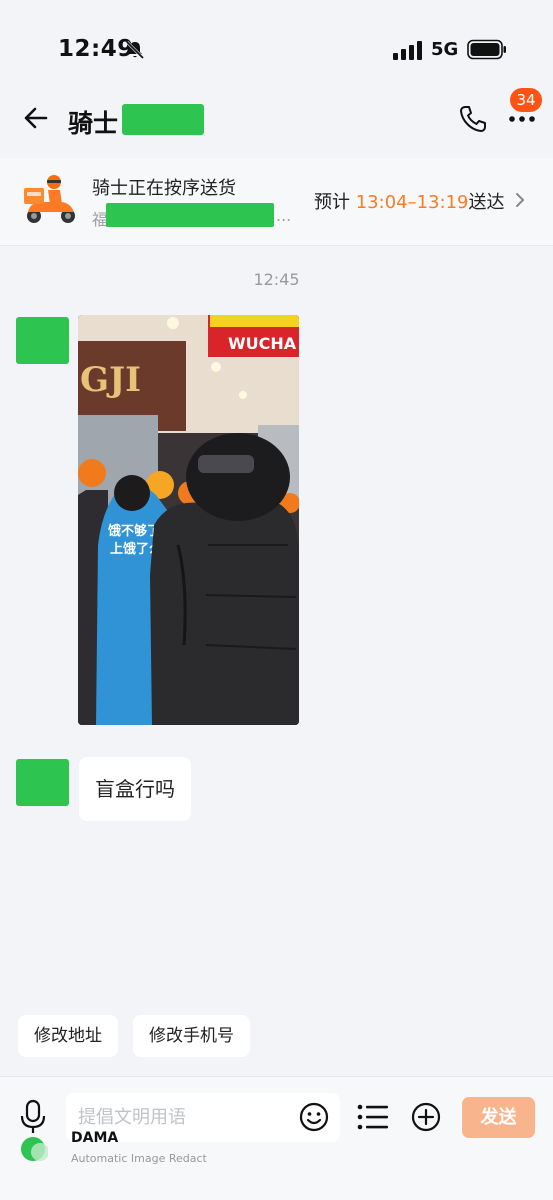  What do you see at coordinates (486, 202) in the screenshot?
I see `eta-suffix: 送达` at bounding box center [486, 202].